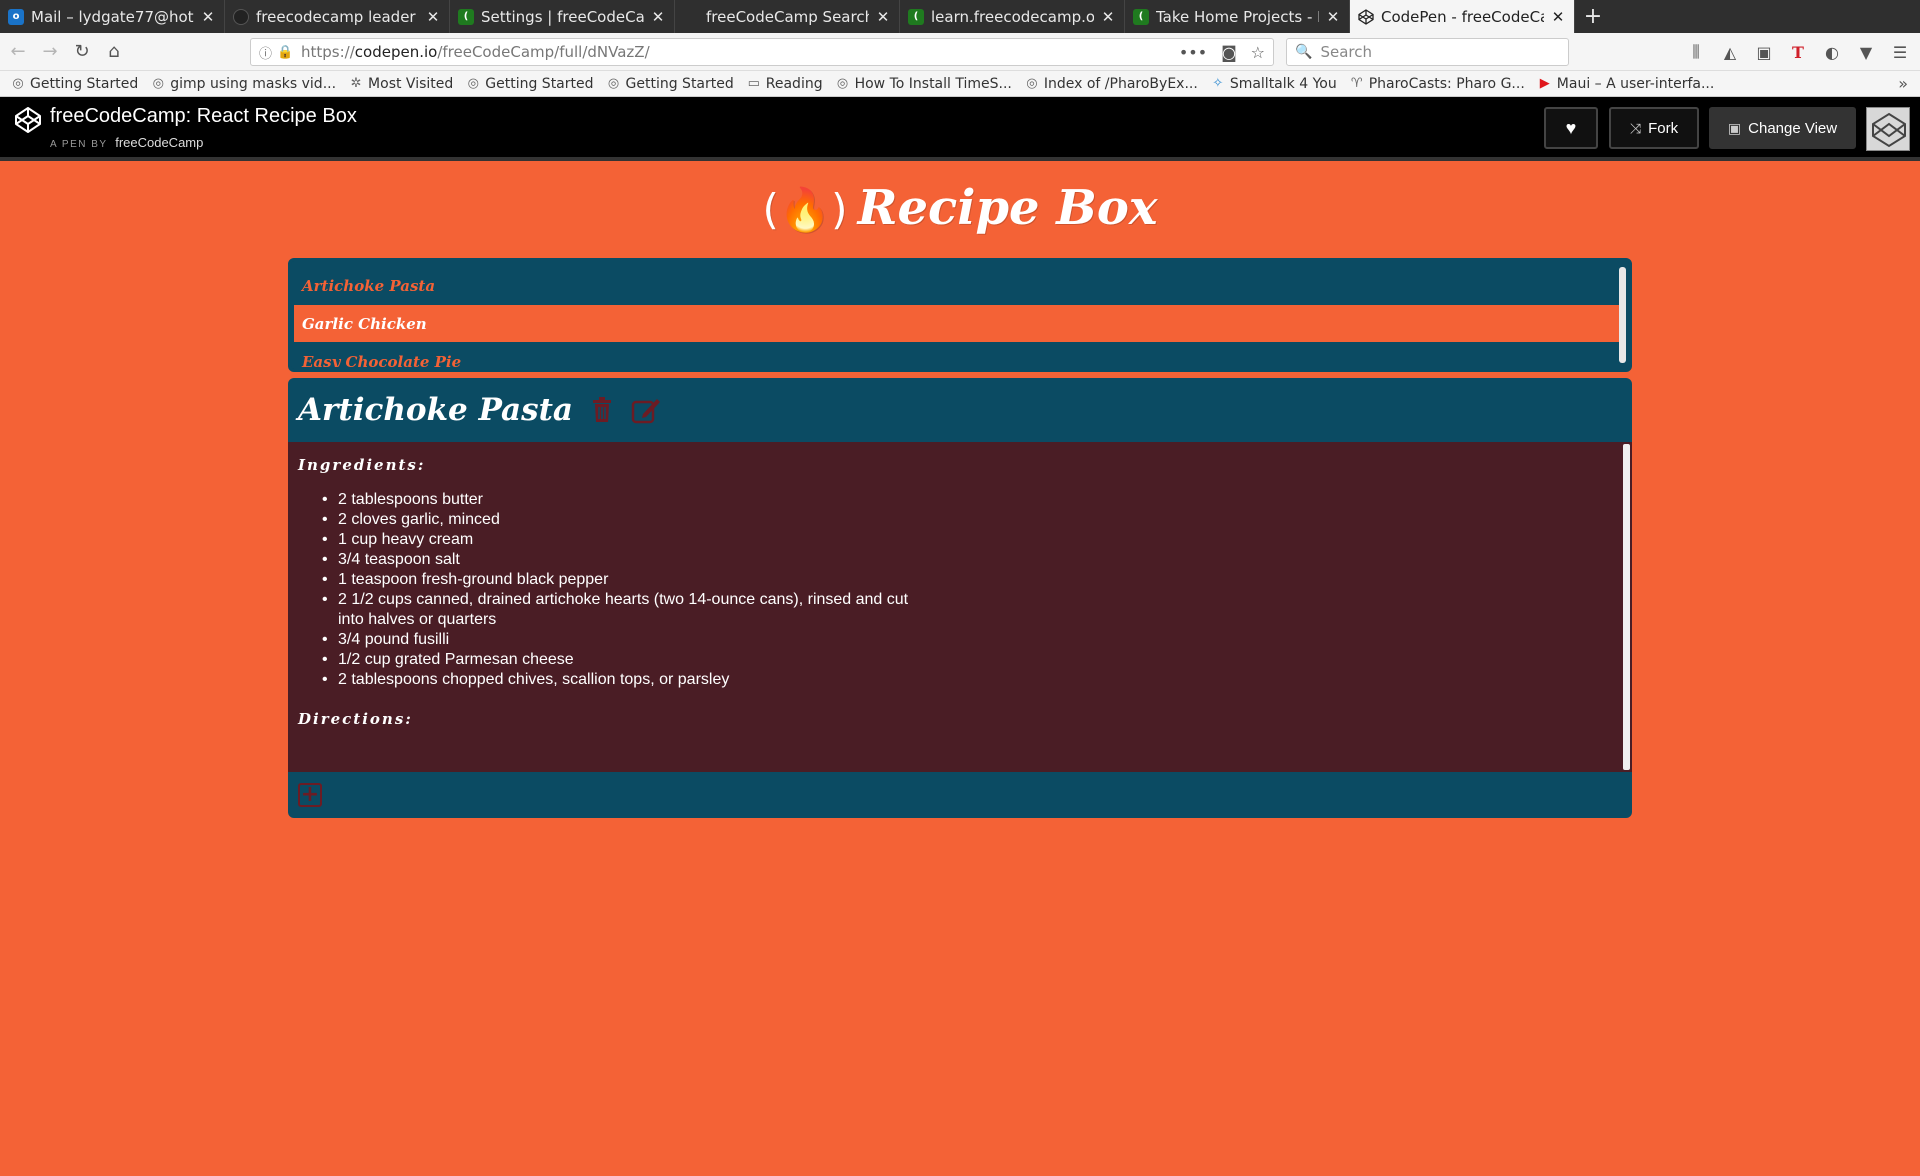 This screenshot has height=1176, width=1920. Describe the element at coordinates (337, 16) in the screenshot. I see `browser-tab: freecodecamp leader boa ✕` at that location.